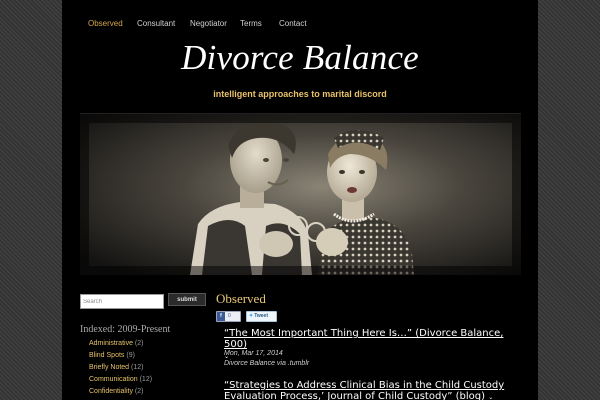 The width and height of the screenshot is (600, 400). What do you see at coordinates (221, 316) in the screenshot?
I see `facebook-icon: f` at bounding box center [221, 316].